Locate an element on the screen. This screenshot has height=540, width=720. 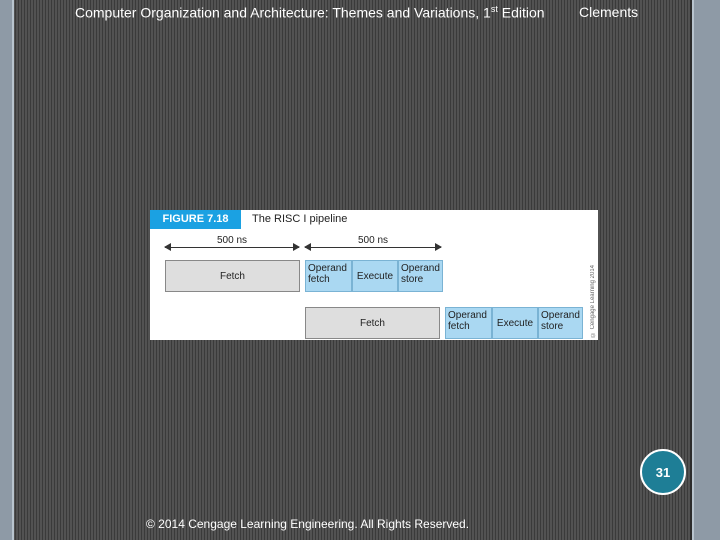
slide-number-badge: 31 is located at coordinates (663, 472).